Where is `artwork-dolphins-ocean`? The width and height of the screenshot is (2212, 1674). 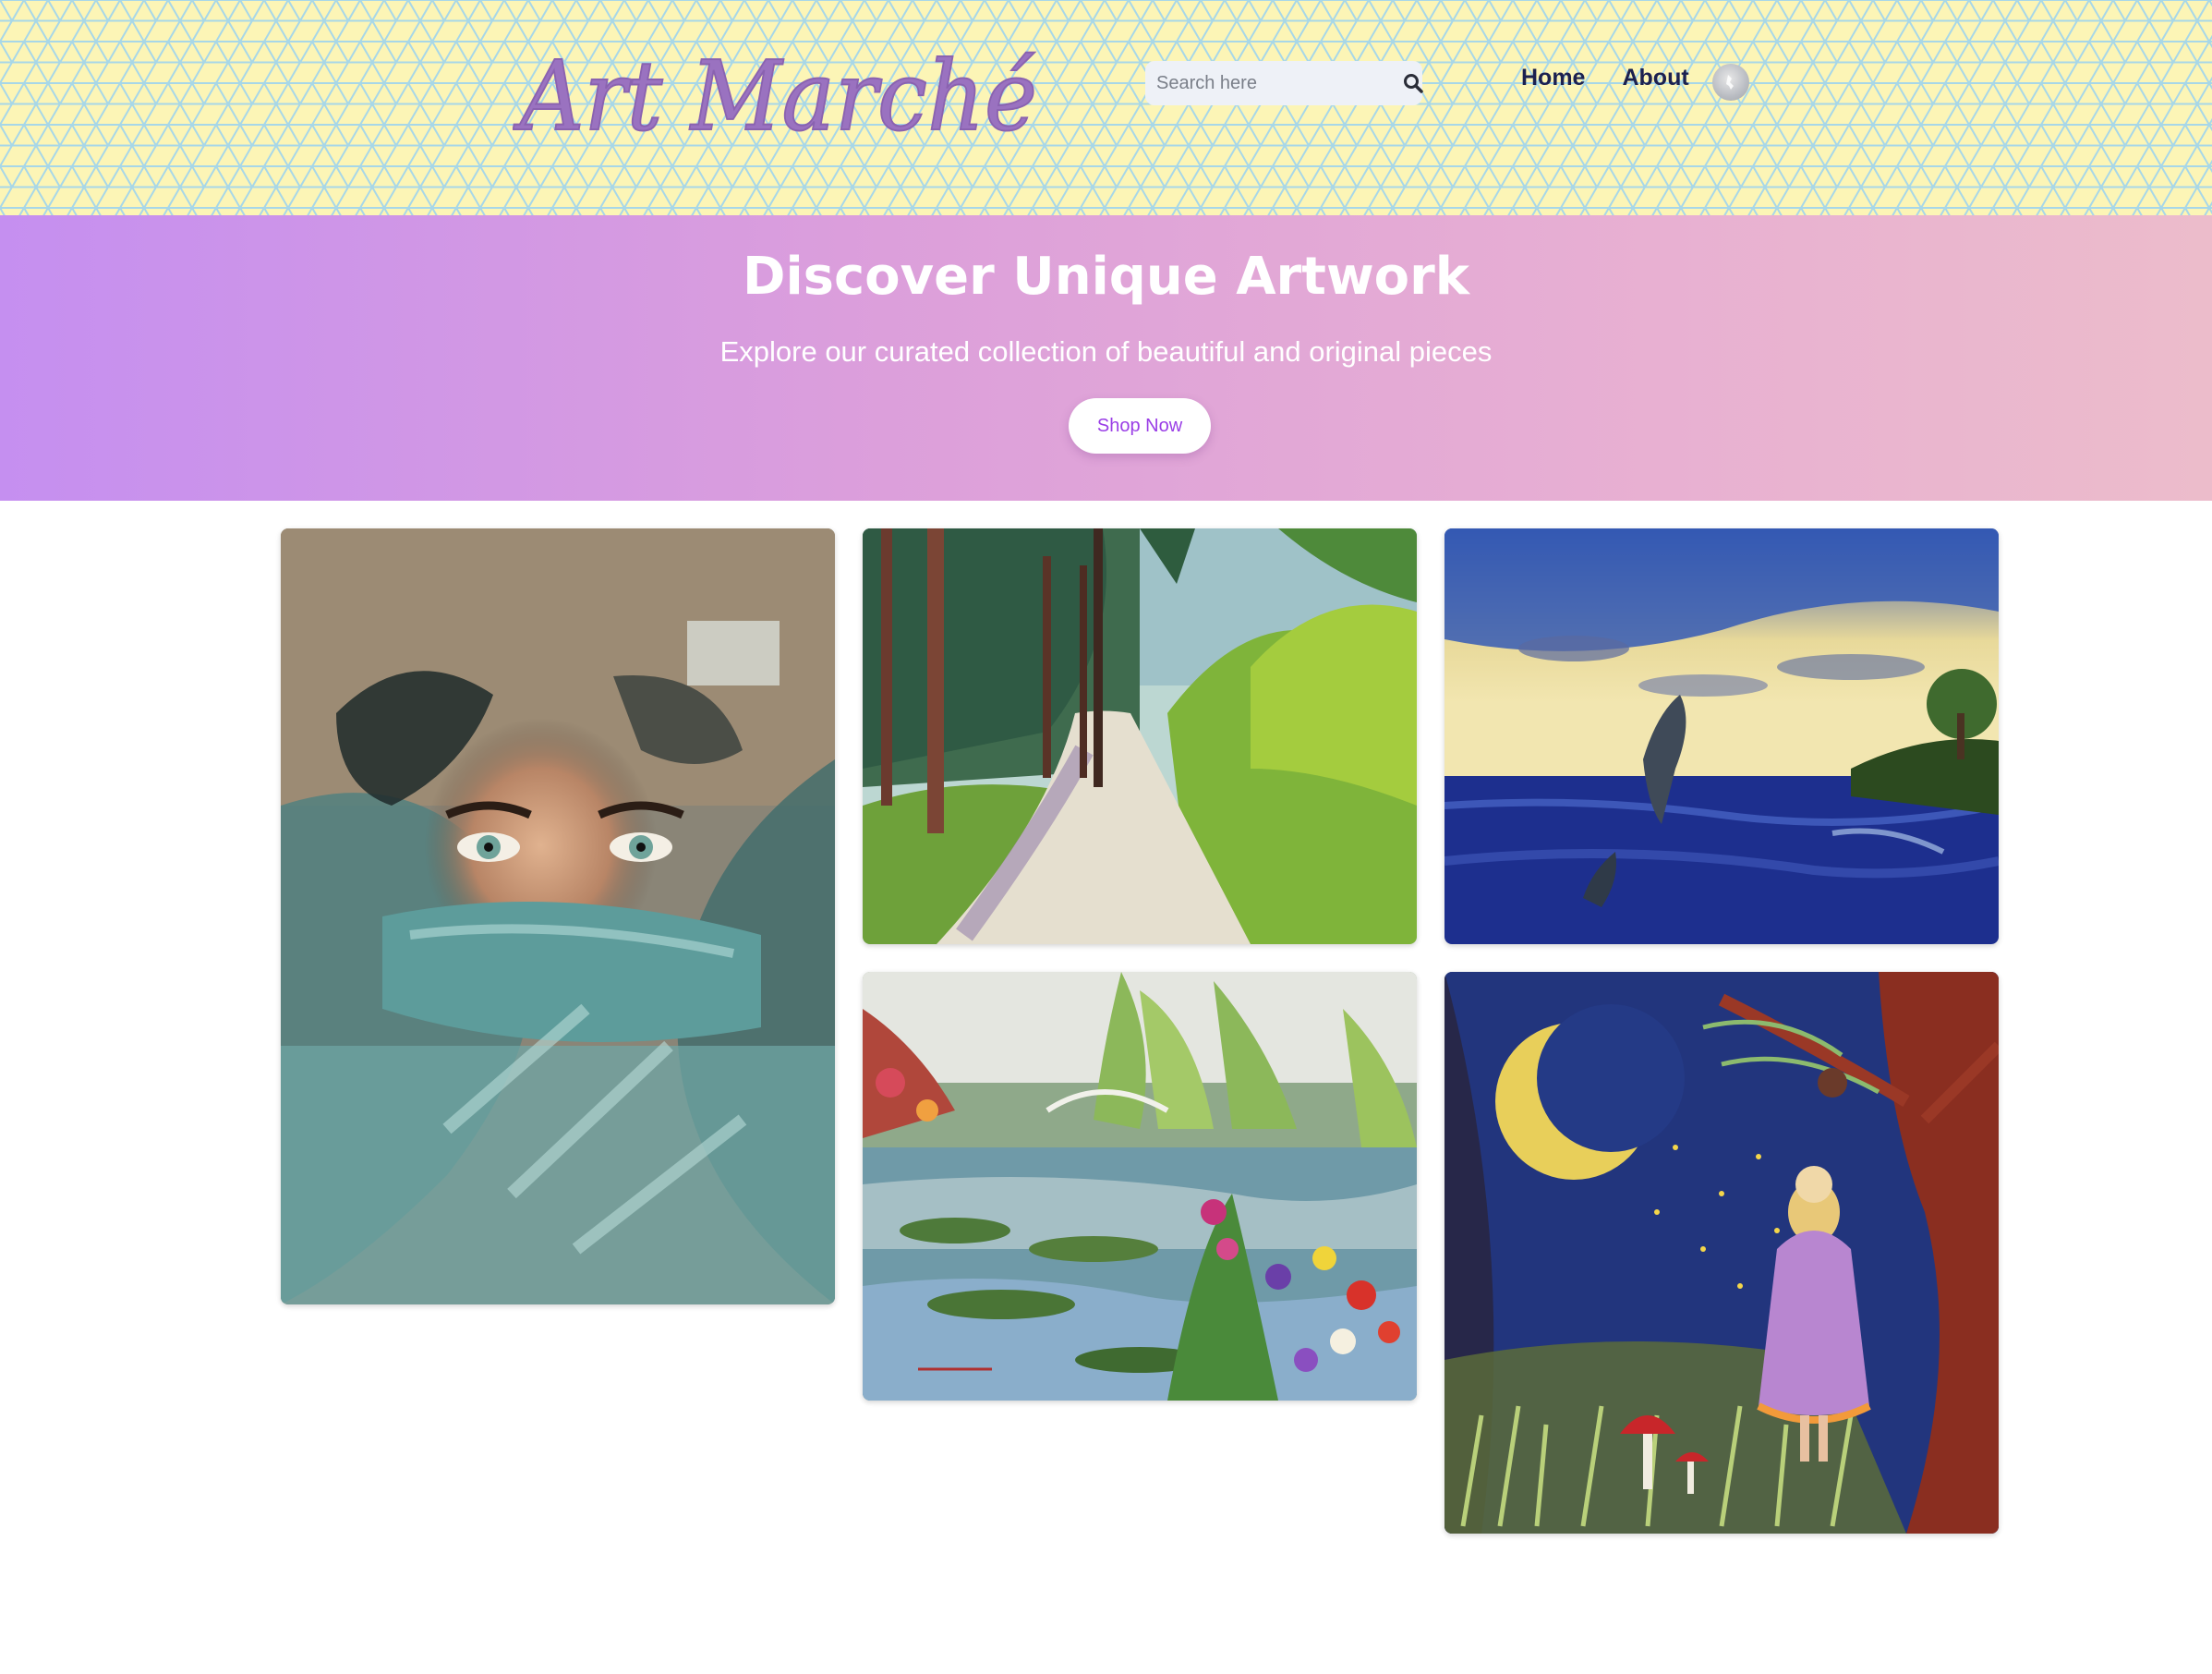
artwork-dolphins-ocean is located at coordinates (1721, 736).